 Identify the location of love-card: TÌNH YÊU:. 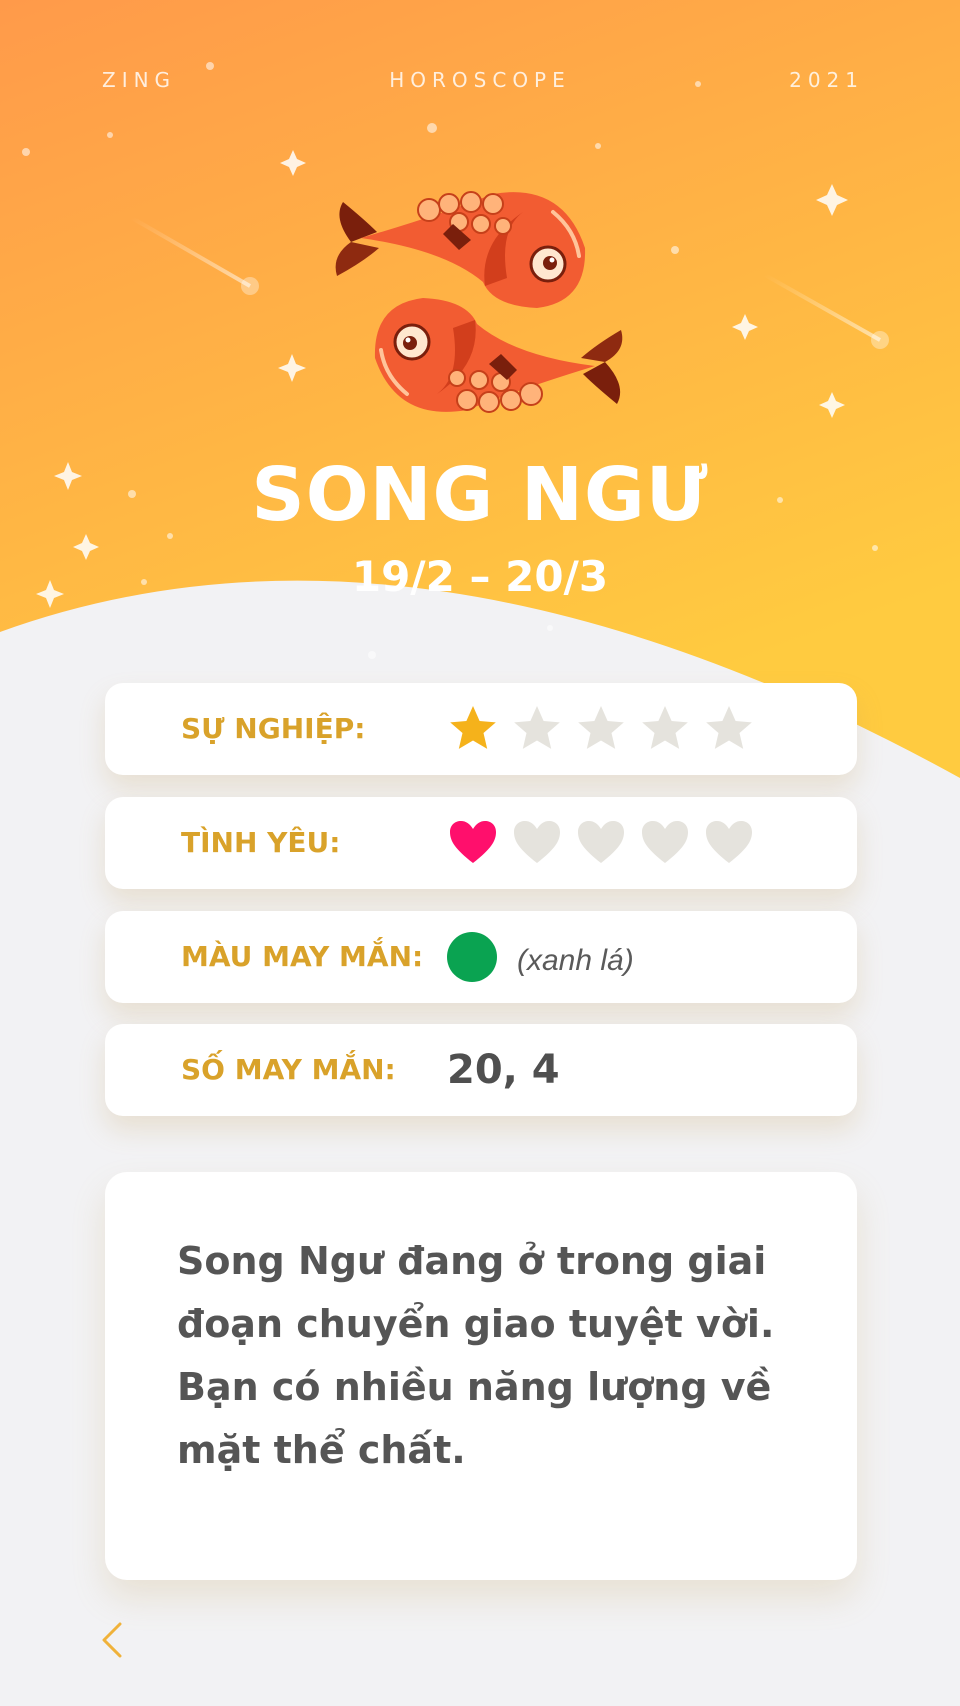
(481, 843).